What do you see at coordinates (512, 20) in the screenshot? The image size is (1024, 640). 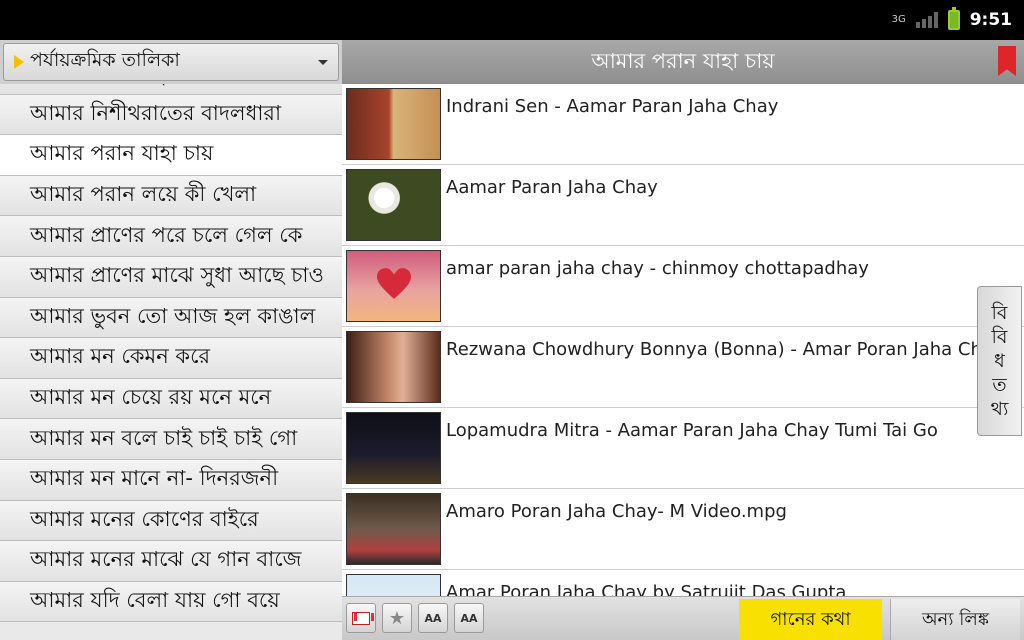 I see `status-bar: 3G 9:51` at bounding box center [512, 20].